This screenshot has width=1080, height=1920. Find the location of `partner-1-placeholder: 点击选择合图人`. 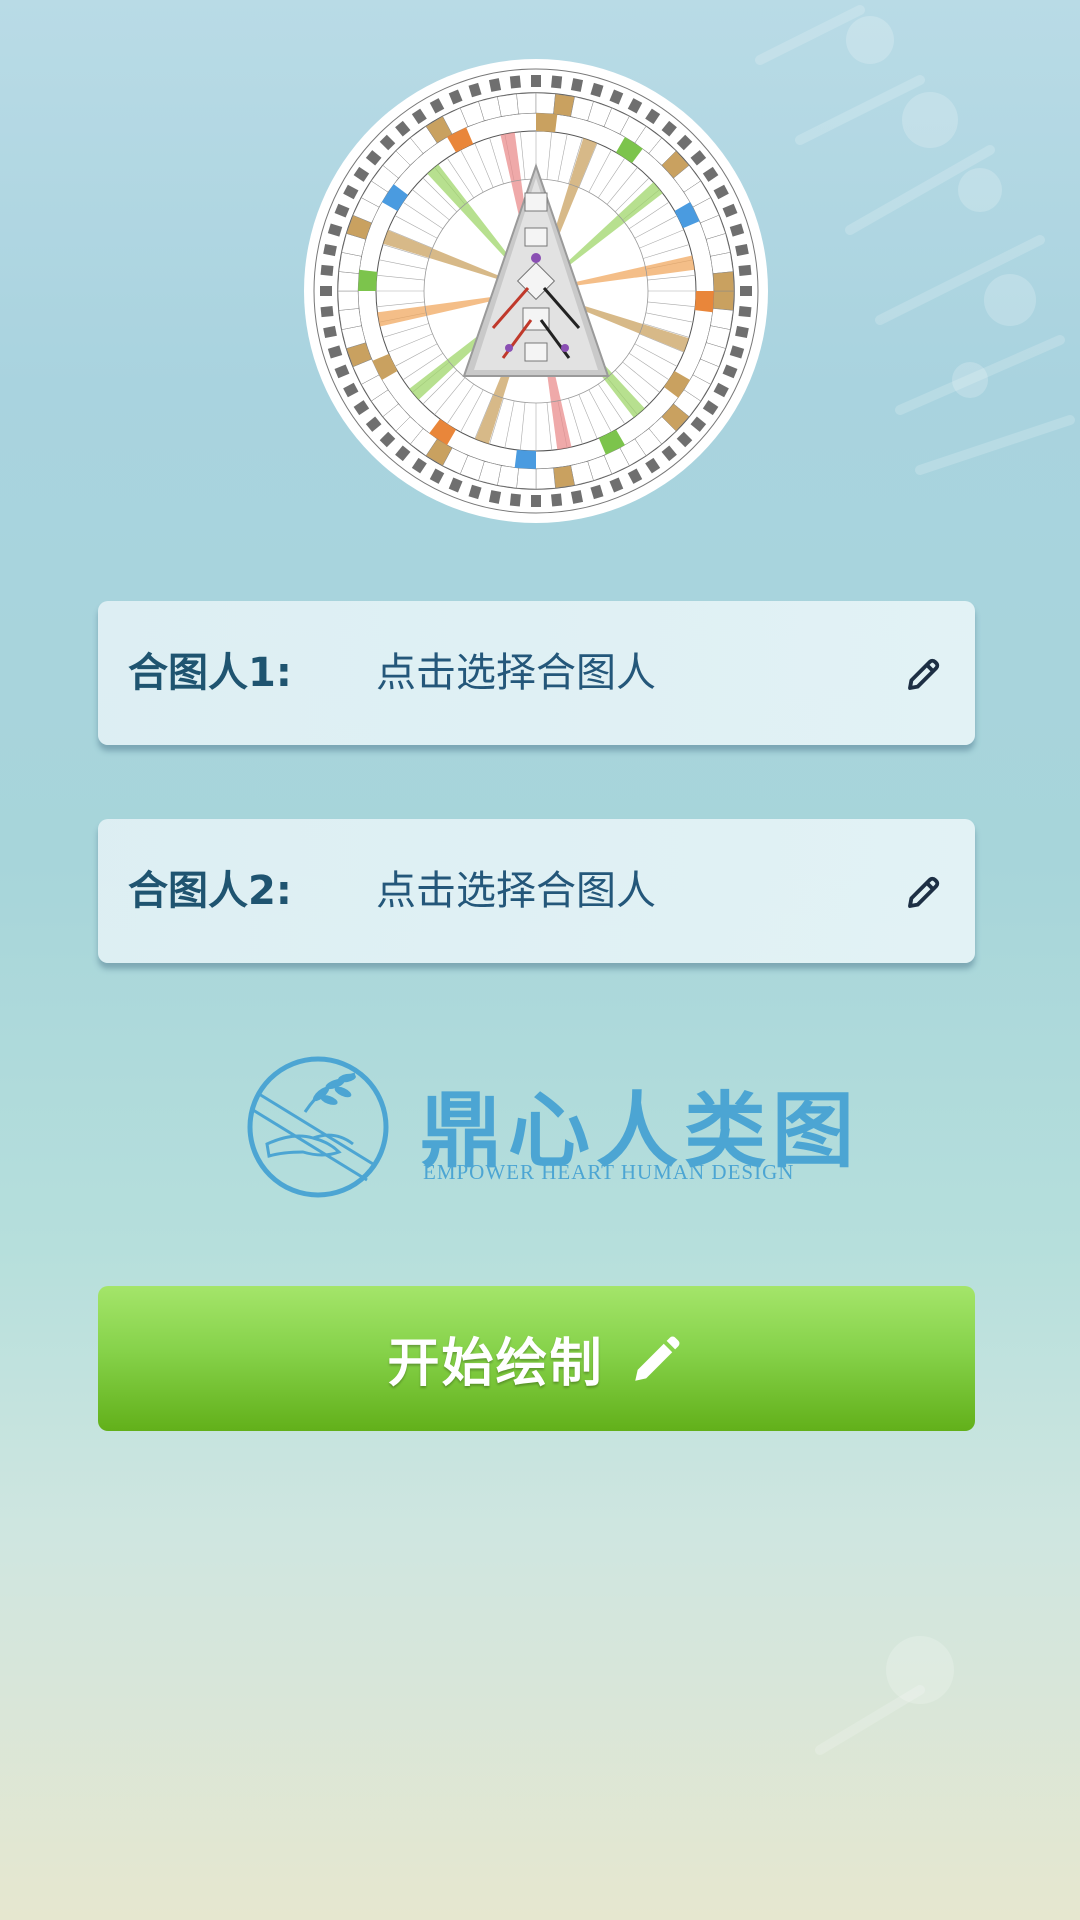

partner-1-placeholder: 点击选择合图人 is located at coordinates (516, 673).